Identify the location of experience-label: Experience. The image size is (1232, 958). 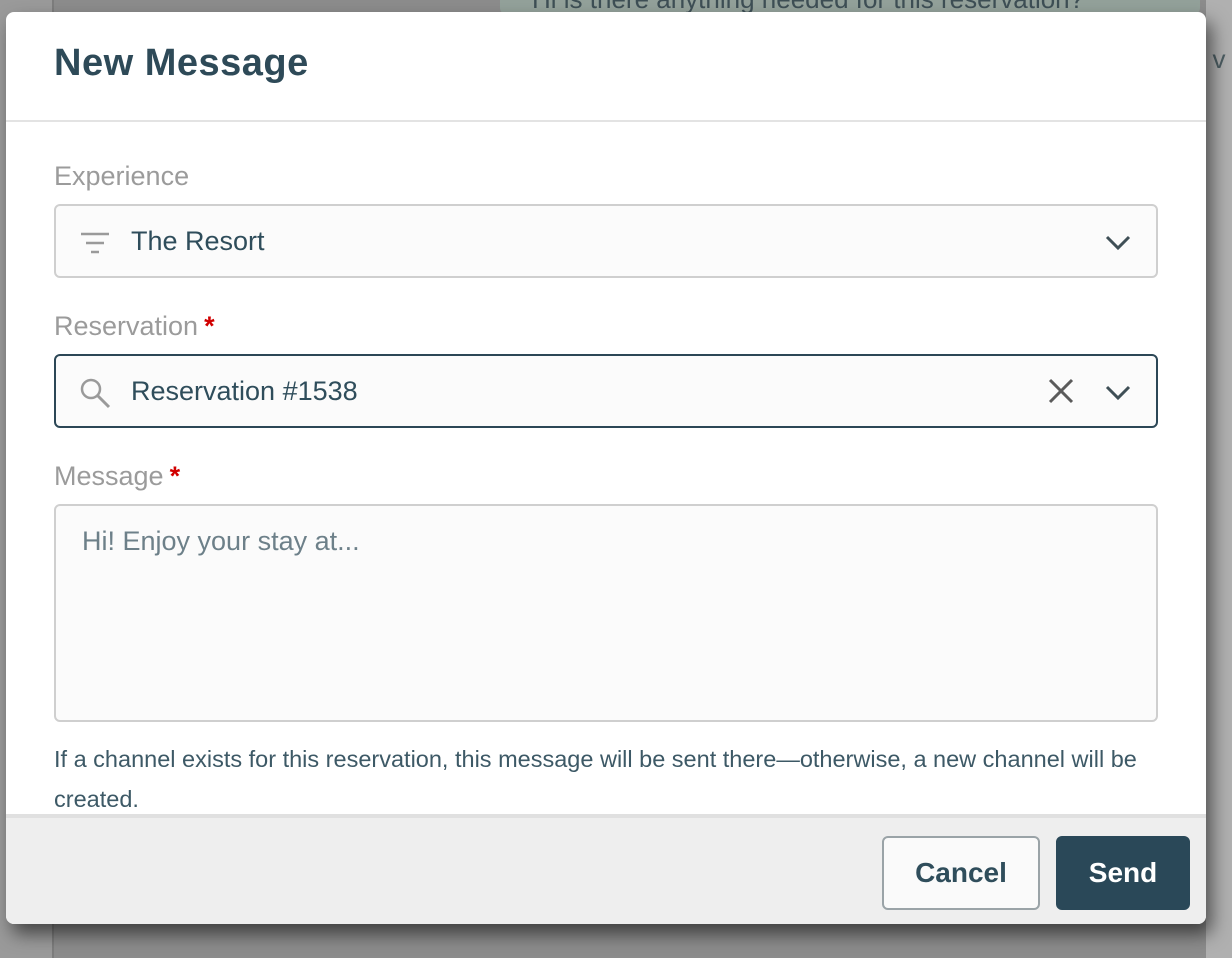
(606, 176).